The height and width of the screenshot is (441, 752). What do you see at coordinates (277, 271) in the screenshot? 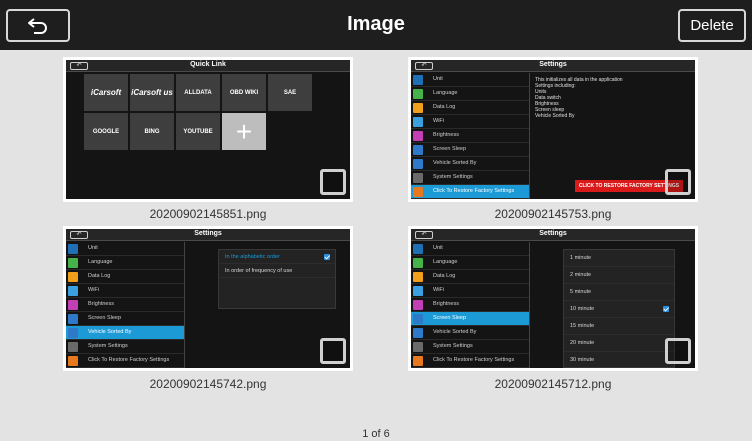
I see `option-row: In order of frequency of use` at bounding box center [277, 271].